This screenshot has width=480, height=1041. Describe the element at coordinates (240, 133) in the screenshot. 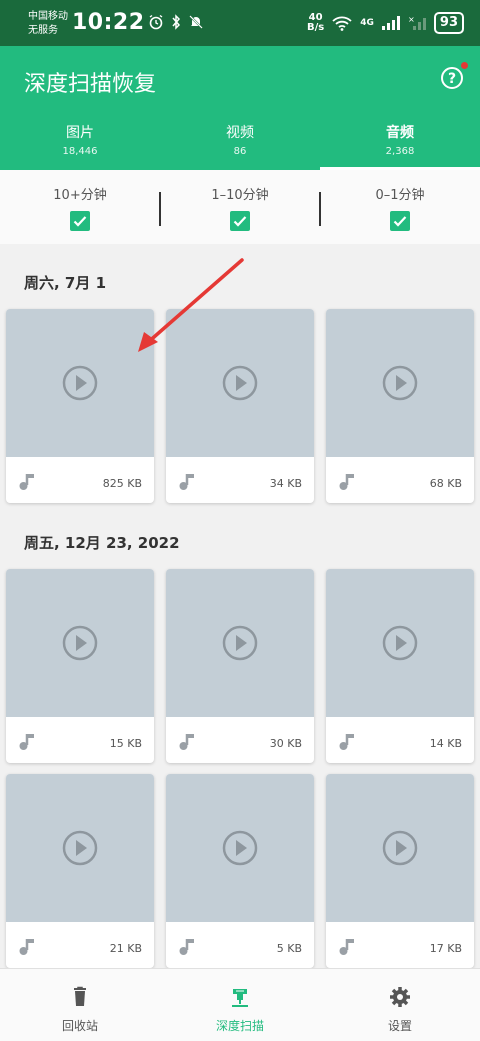

I see `tab-label: 视频` at that location.